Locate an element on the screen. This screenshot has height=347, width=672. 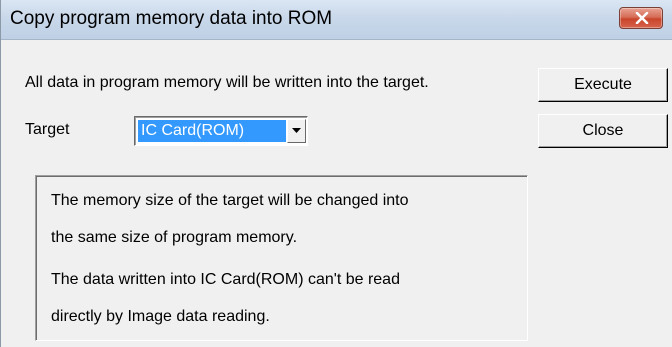
window-title: Copy program memory data into ROM is located at coordinates (171, 18).